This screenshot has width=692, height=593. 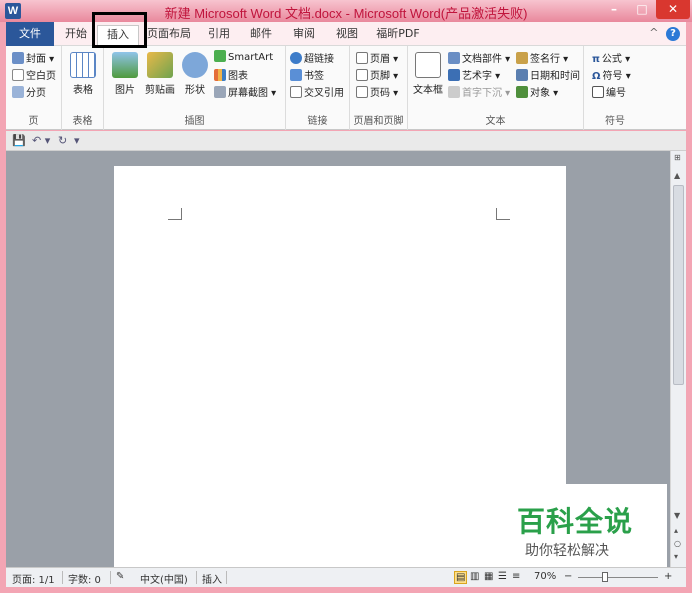 What do you see at coordinates (18, 92) in the screenshot?
I see `page-break-icon` at bounding box center [18, 92].